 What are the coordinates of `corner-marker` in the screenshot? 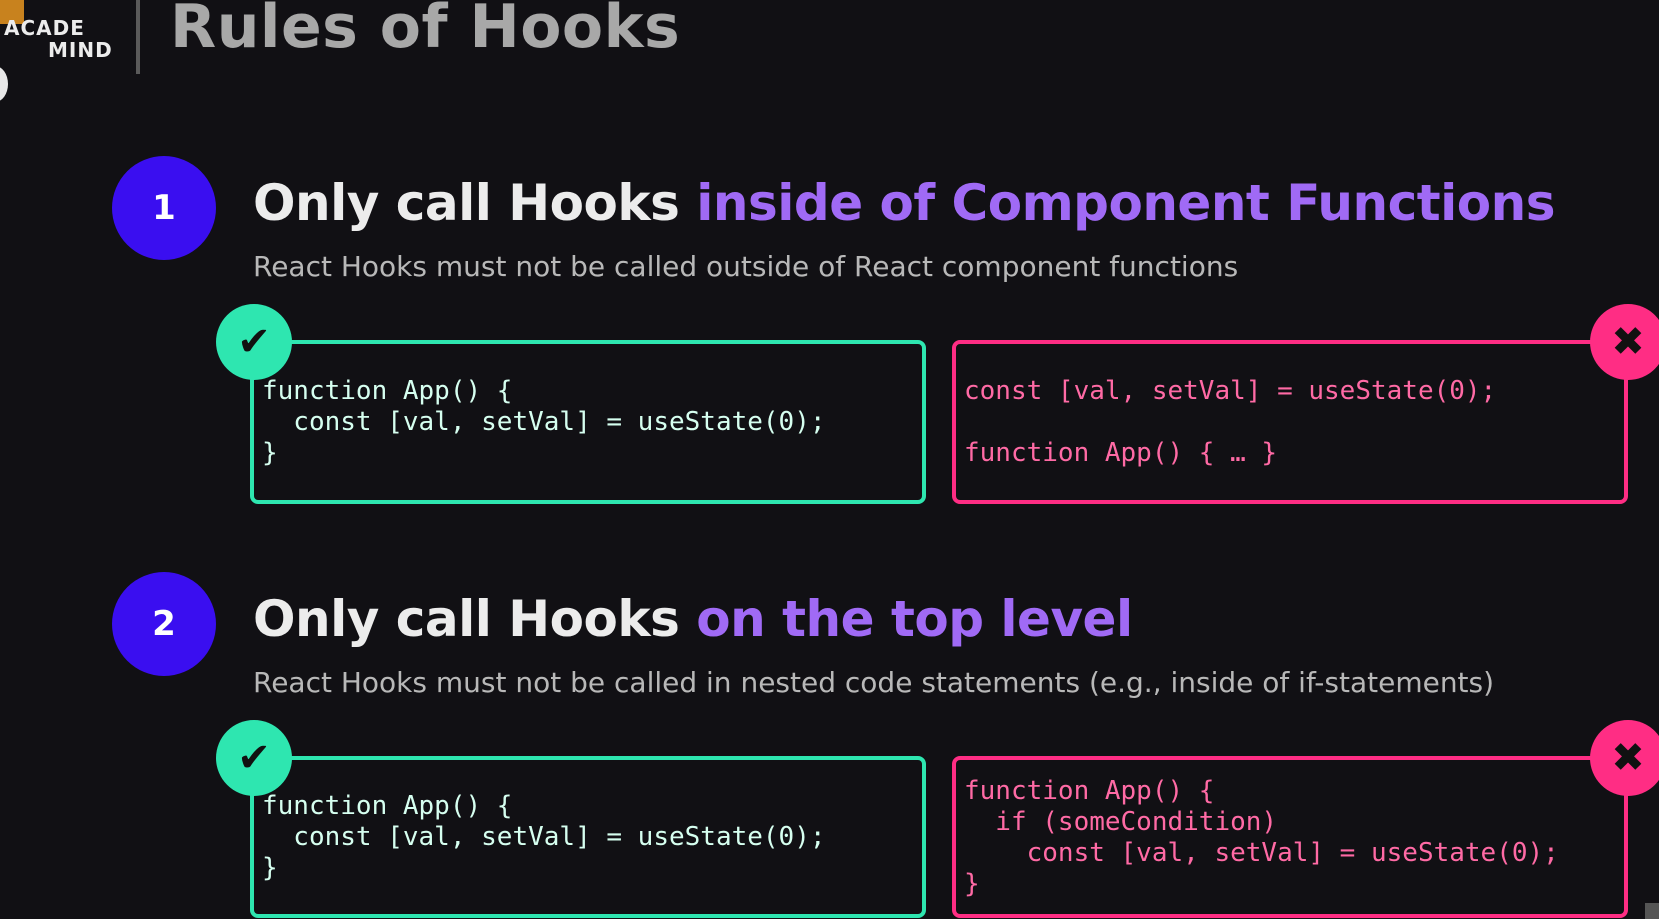 It's located at (1652, 911).